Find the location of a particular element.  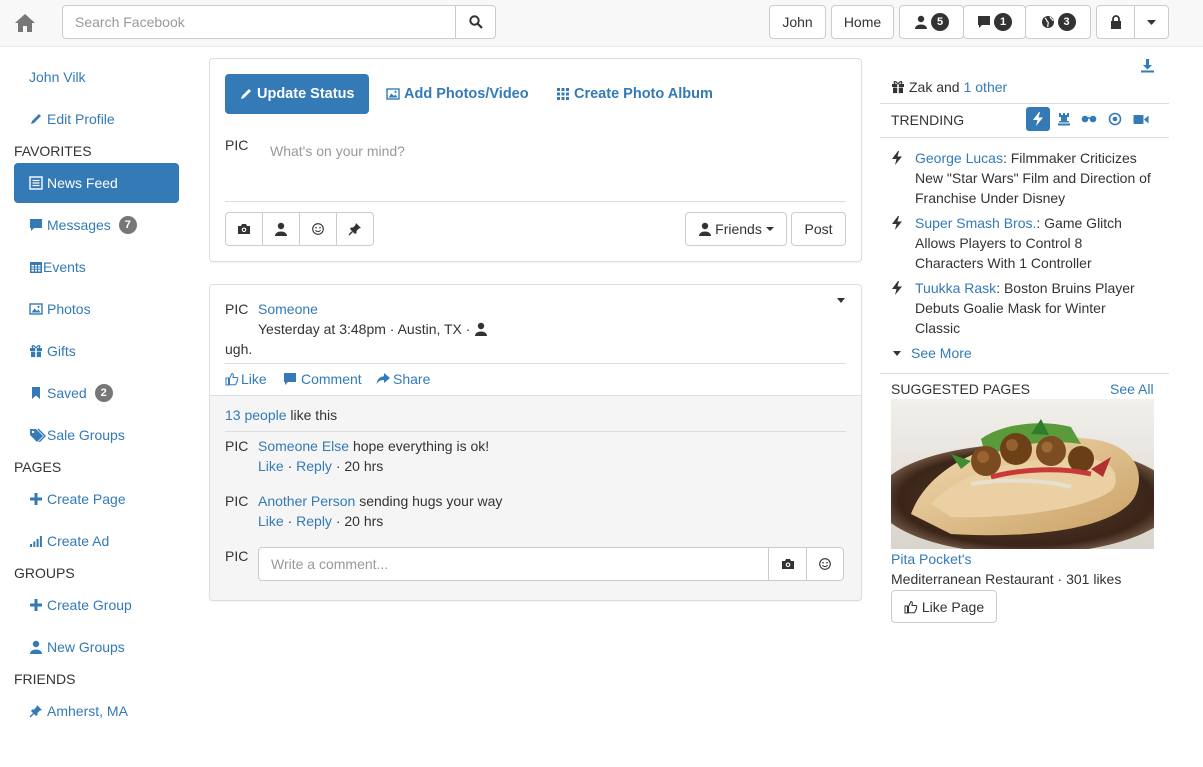

messages-badge: 1 is located at coordinates (1003, 22).